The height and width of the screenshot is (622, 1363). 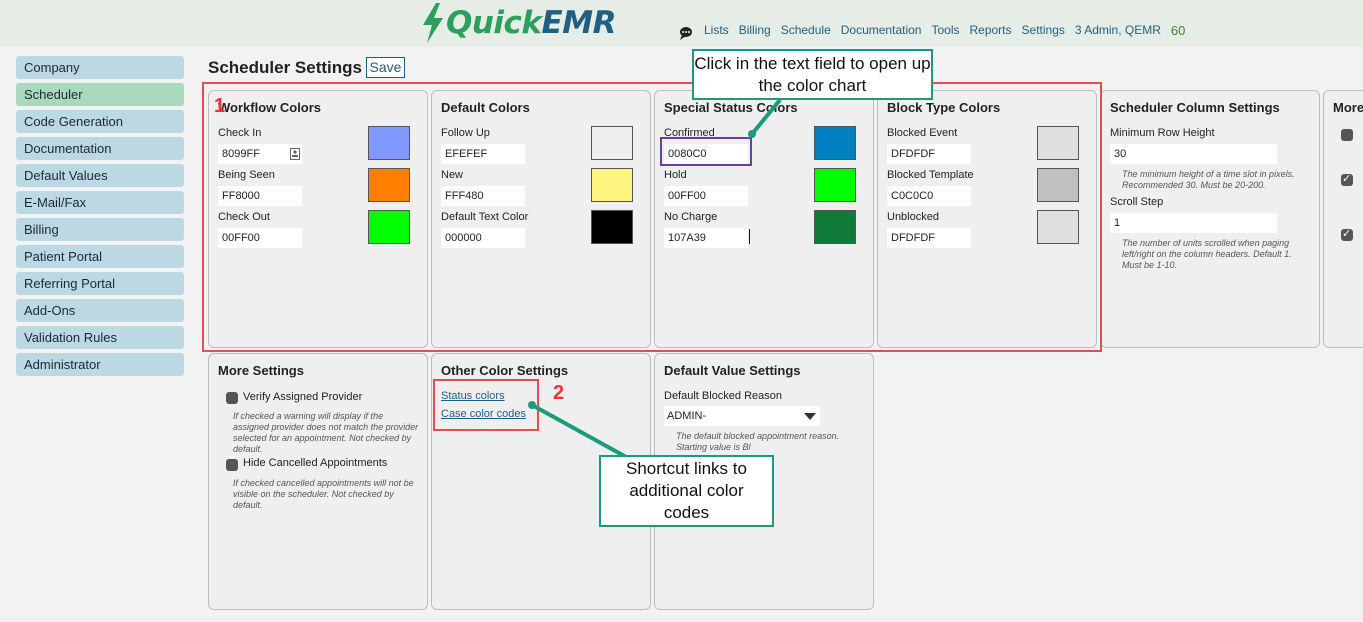 I want to click on callout-shortcut-links: Shortcut links to additional color codes, so click(x=686, y=491).